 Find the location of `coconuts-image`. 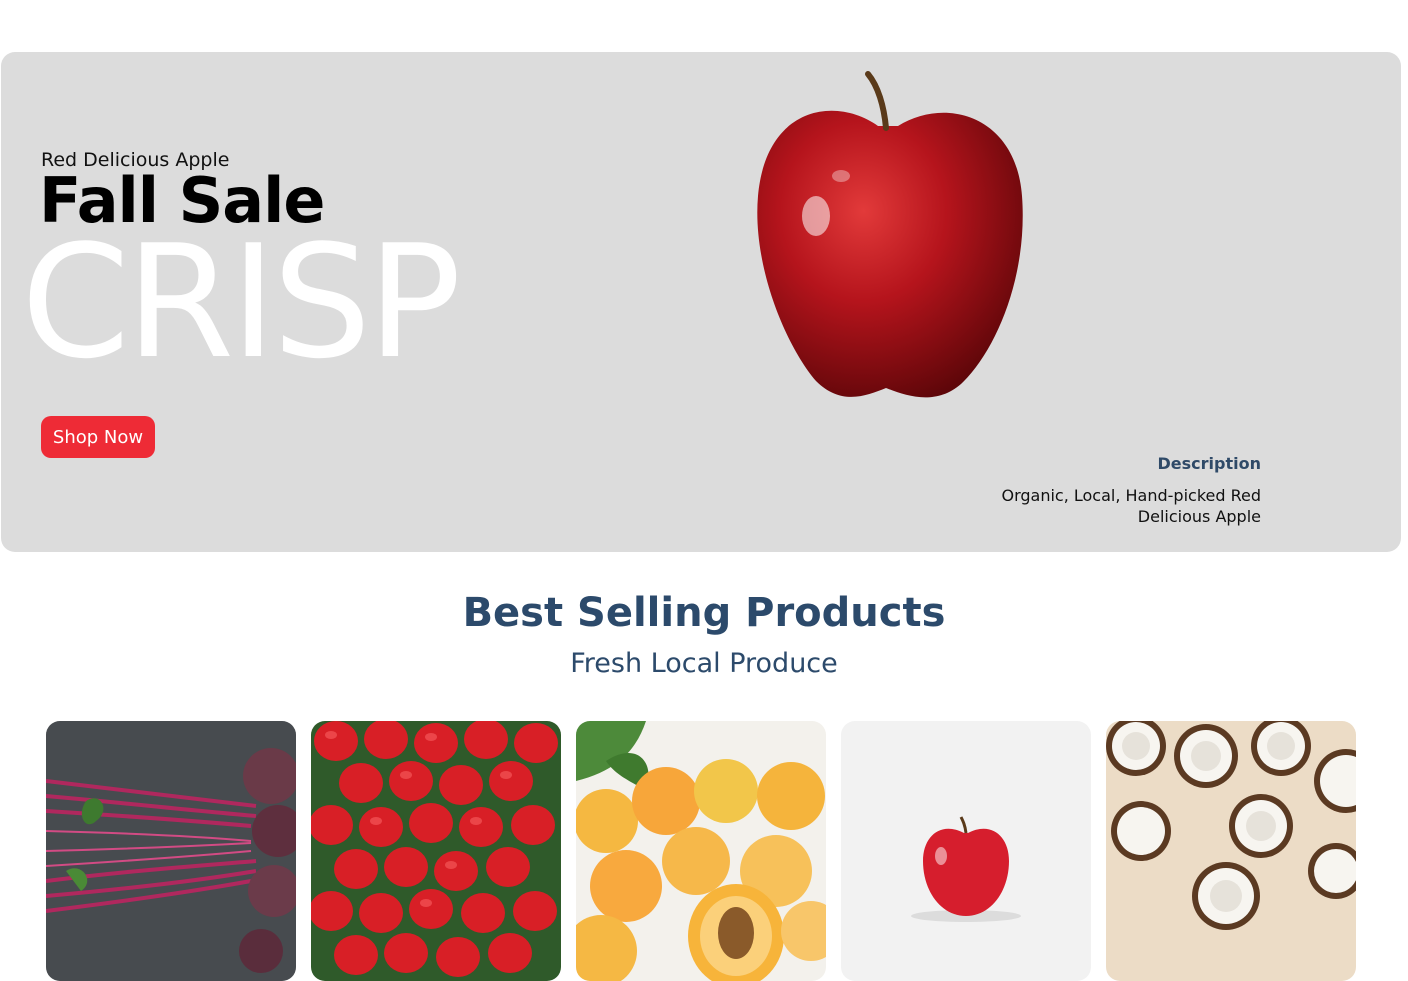

coconuts-image is located at coordinates (1231, 851).